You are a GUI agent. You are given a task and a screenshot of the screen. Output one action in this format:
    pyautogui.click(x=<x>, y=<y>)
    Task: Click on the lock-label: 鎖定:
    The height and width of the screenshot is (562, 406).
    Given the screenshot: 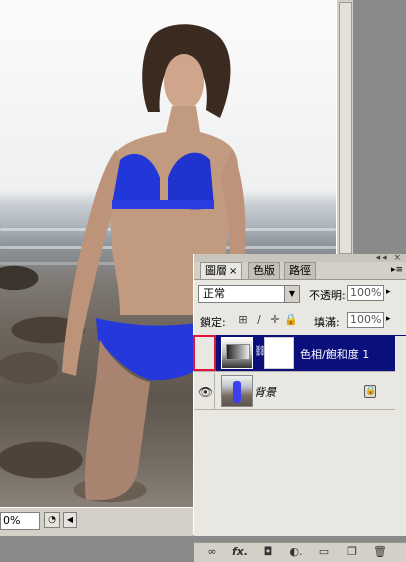 What is the action you would take?
    pyautogui.click(x=213, y=322)
    